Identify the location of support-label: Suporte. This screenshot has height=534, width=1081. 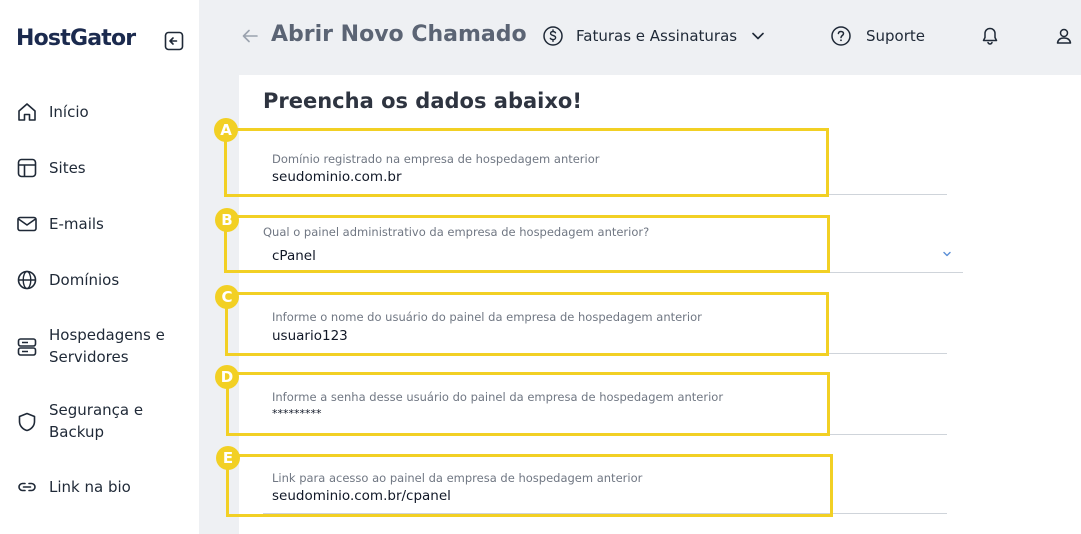
(896, 36).